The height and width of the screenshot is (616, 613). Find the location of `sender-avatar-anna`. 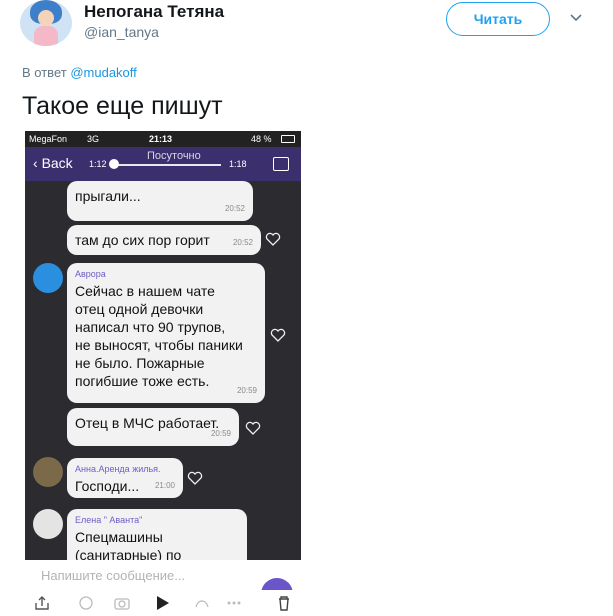

sender-avatar-anna is located at coordinates (48, 472).